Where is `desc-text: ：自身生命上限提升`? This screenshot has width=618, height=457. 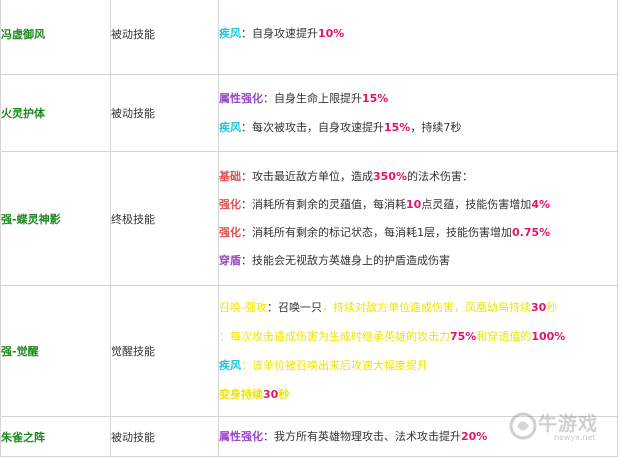 desc-text: ：自身生命上限提升 is located at coordinates (312, 98).